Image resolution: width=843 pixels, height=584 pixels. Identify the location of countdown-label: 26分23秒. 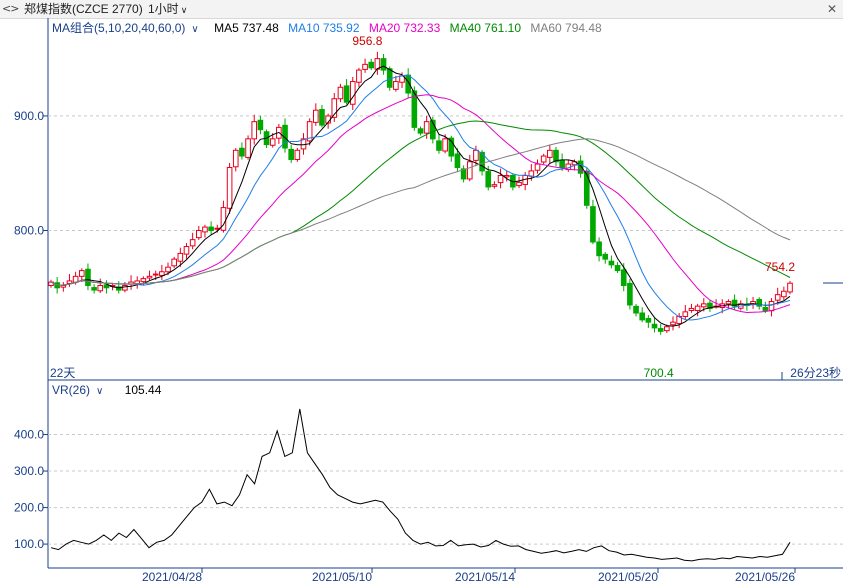
(815, 373).